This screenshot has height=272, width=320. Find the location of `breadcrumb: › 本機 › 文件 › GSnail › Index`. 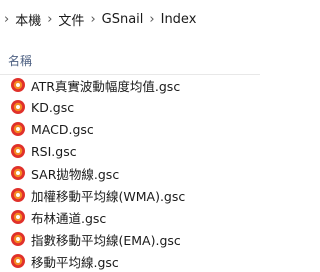

breadcrumb: › 本機 › 文件 › GSnail › Index is located at coordinates (130, 19).